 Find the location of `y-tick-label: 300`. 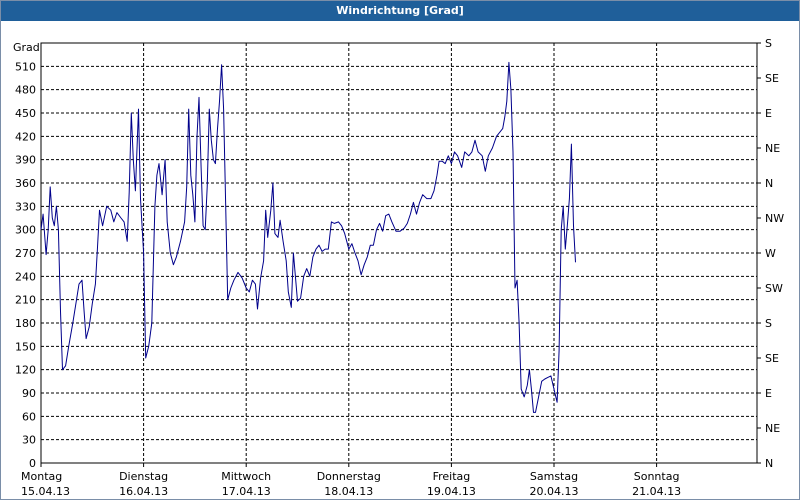

y-tick-label: 300 is located at coordinates (25, 230).